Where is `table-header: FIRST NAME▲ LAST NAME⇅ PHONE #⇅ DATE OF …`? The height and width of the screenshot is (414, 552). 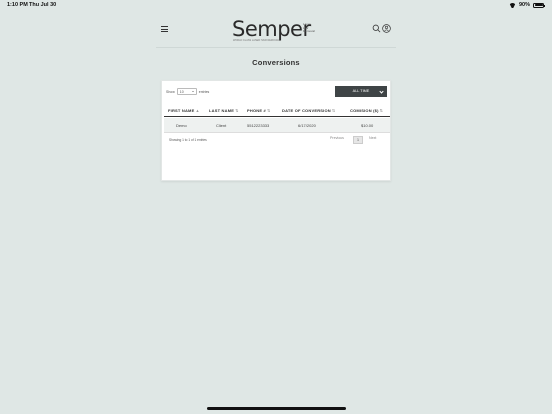
table-header: FIRST NAME▲ LAST NAME⇅ PHONE #⇅ DATE OF … is located at coordinates (277, 110).